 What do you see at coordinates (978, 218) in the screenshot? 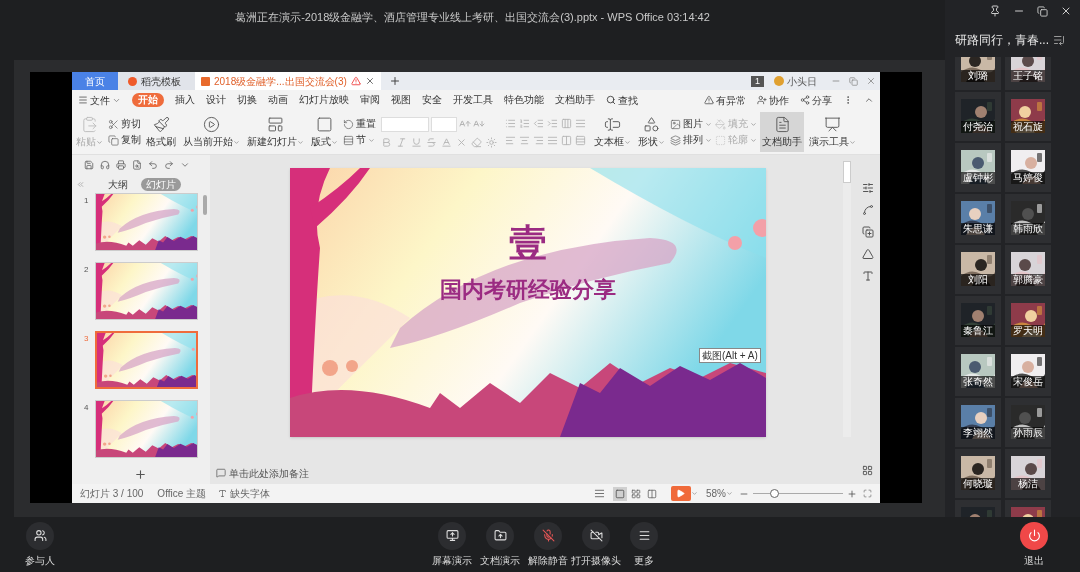
I see `participant-tile: 朱思谦` at bounding box center [978, 218].